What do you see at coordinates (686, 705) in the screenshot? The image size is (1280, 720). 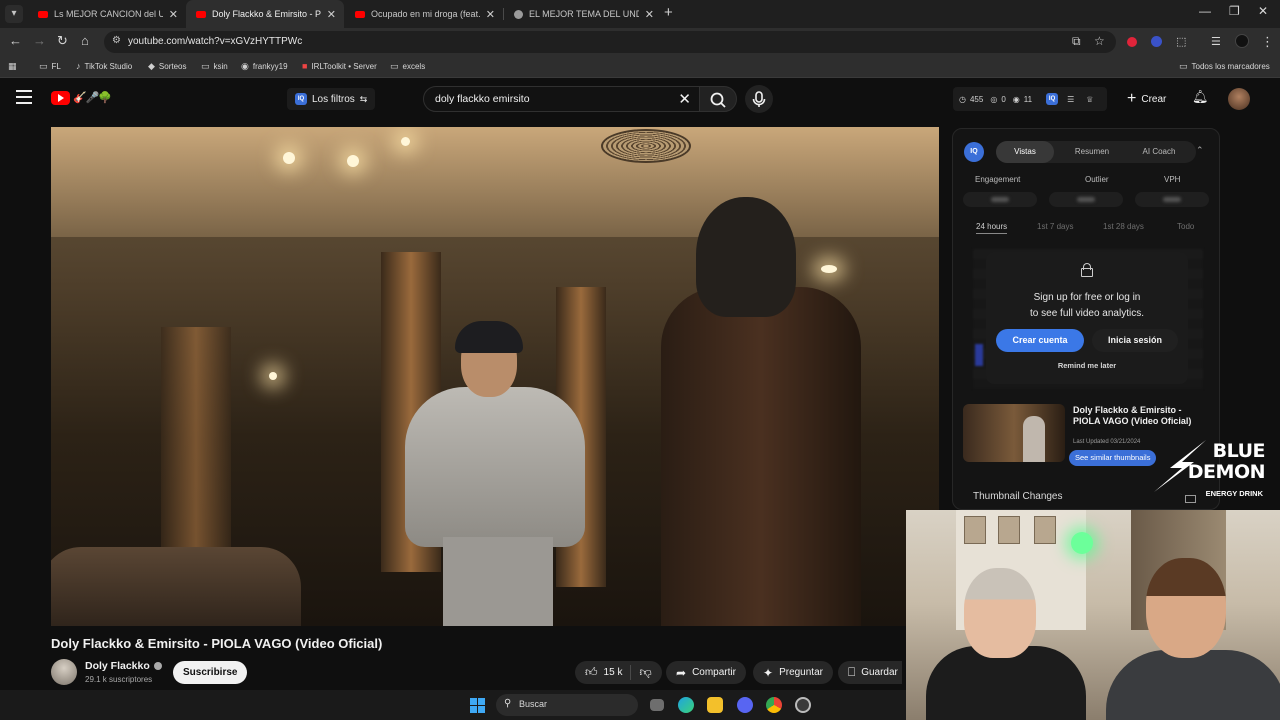 I see `edge-icon` at bounding box center [686, 705].